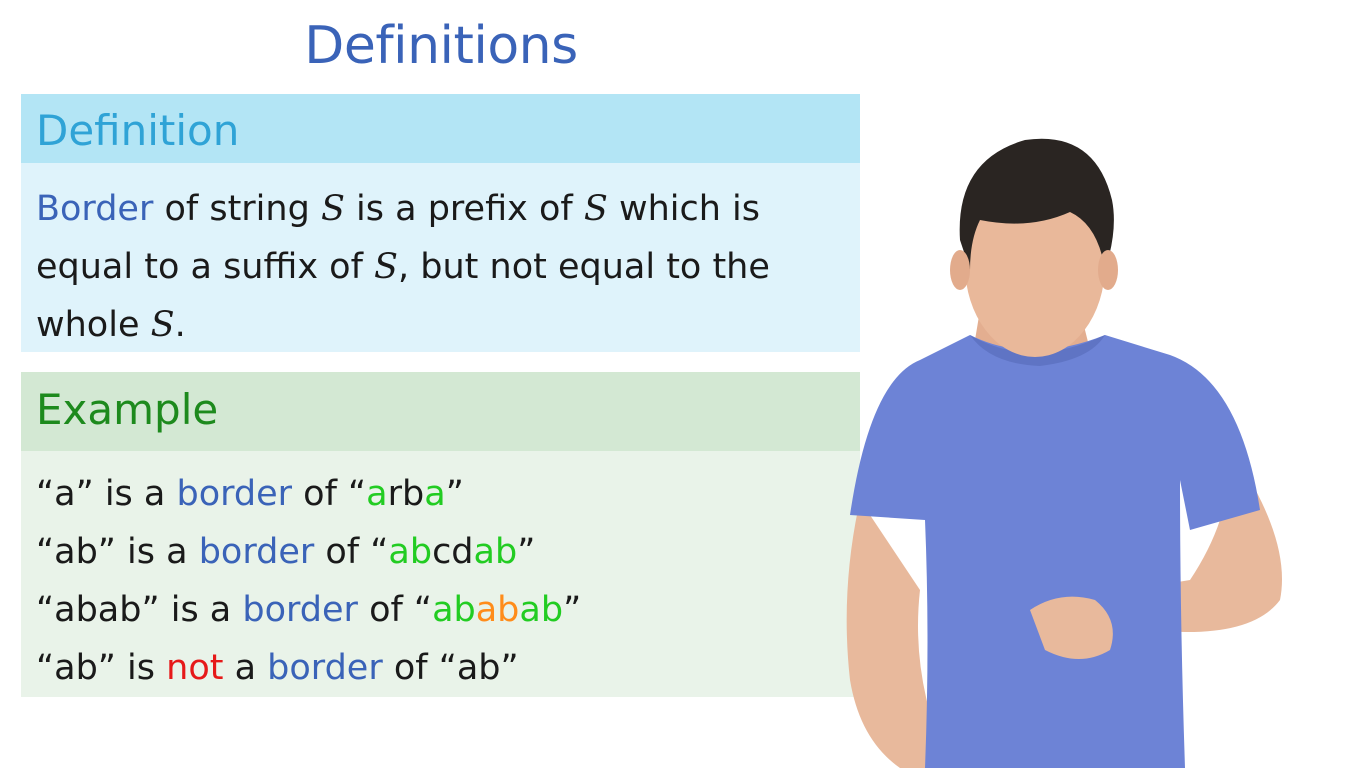 This screenshot has height=768, width=1366. I want to click on example-header: Example, so click(440, 411).